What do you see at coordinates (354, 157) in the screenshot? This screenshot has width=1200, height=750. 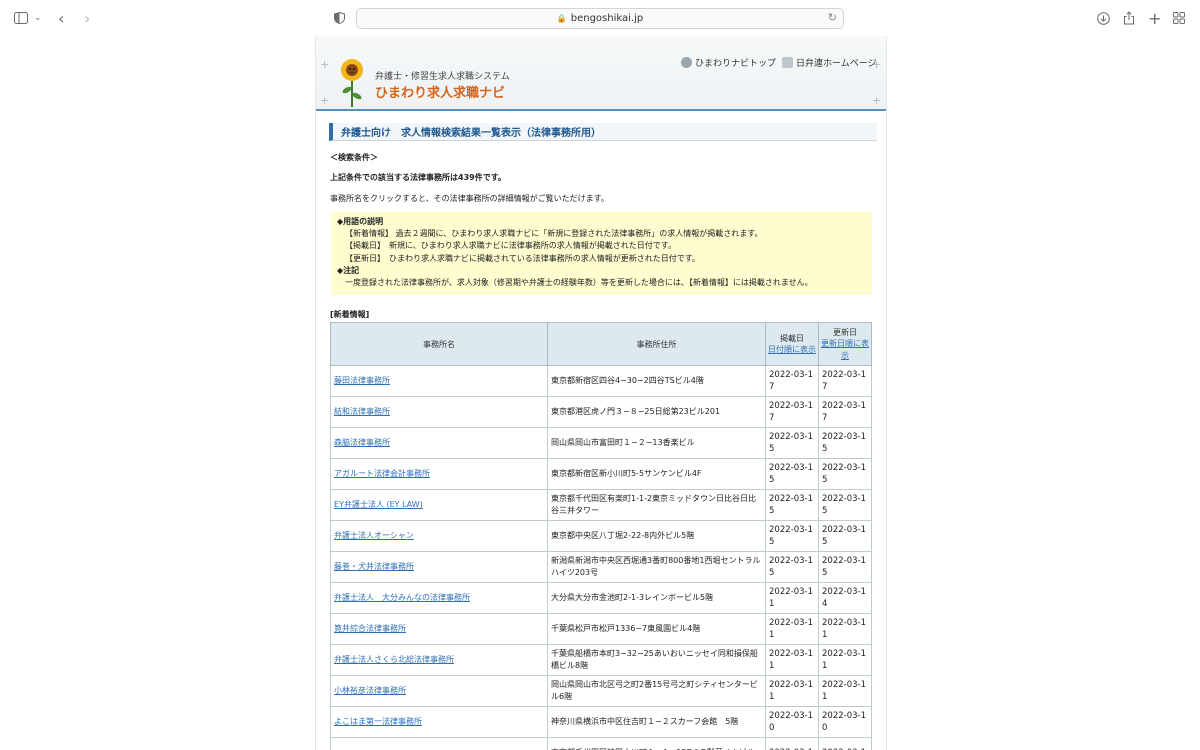 I see `search-conditions-label: ＜検索条件＞` at bounding box center [354, 157].